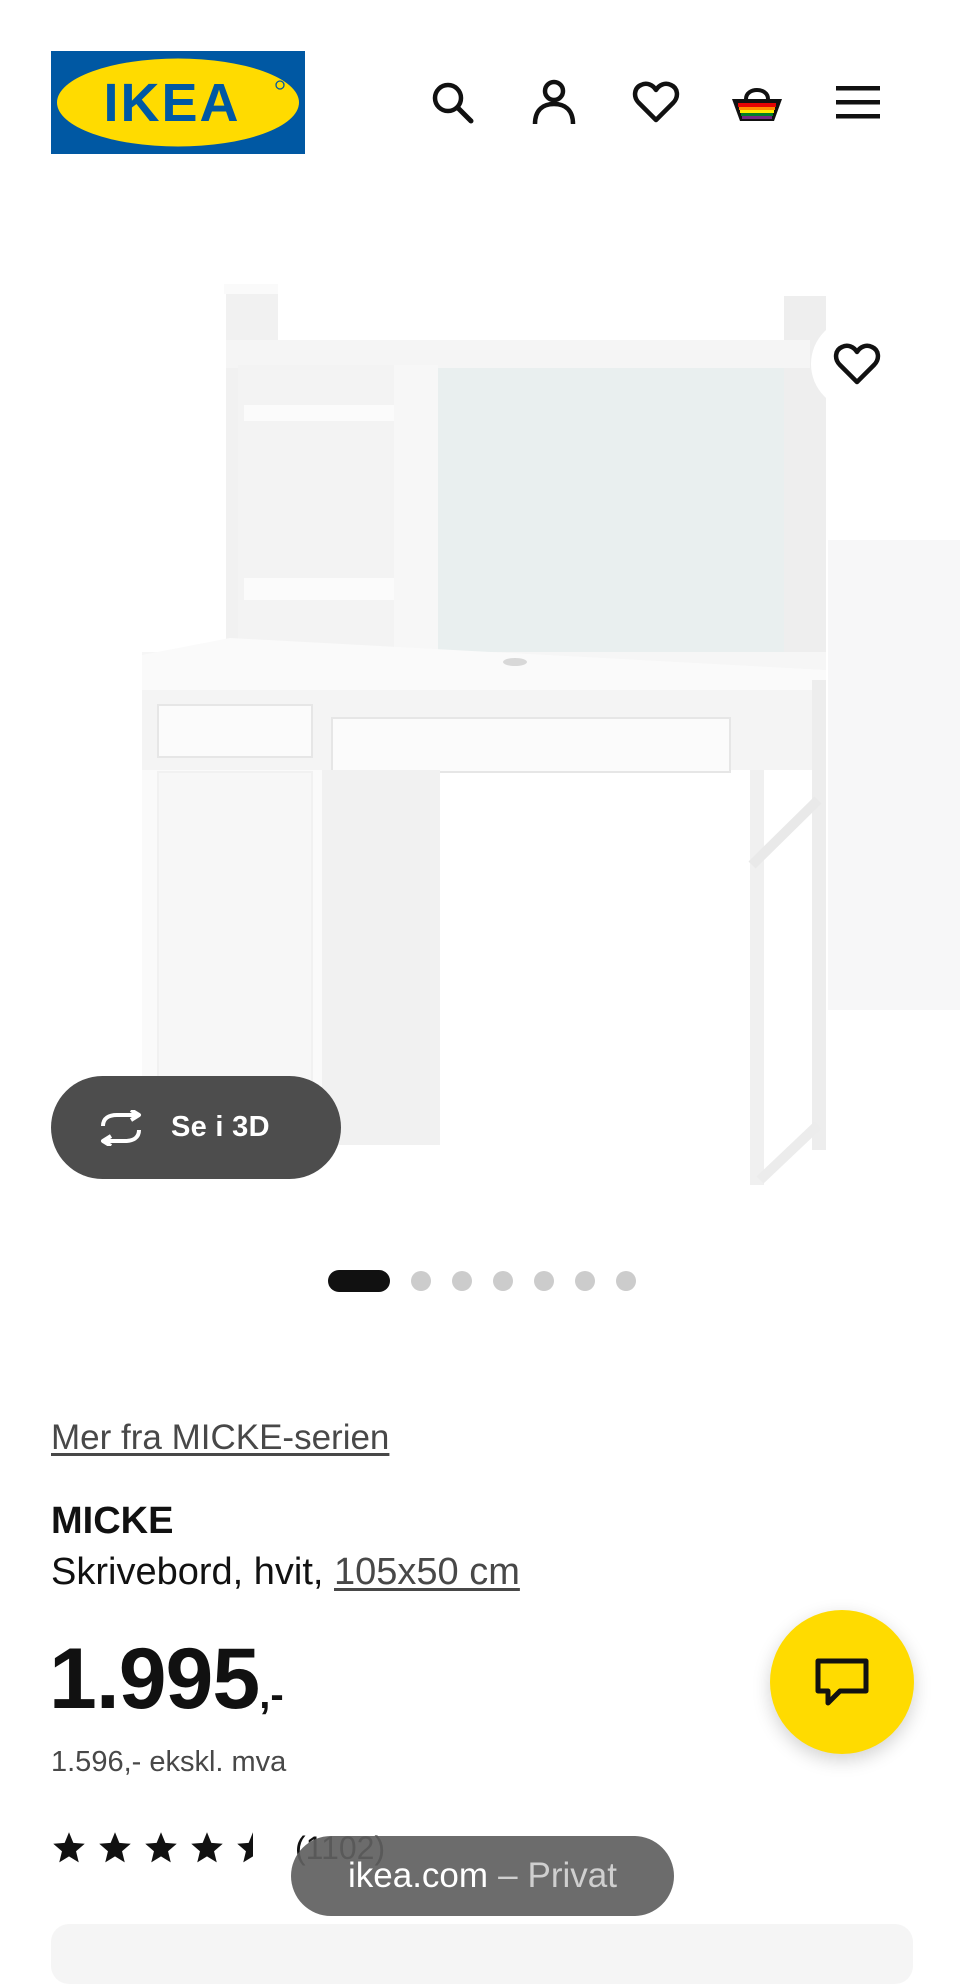 The image size is (960, 1984). I want to click on price-main: 1.995, so click(154, 1679).